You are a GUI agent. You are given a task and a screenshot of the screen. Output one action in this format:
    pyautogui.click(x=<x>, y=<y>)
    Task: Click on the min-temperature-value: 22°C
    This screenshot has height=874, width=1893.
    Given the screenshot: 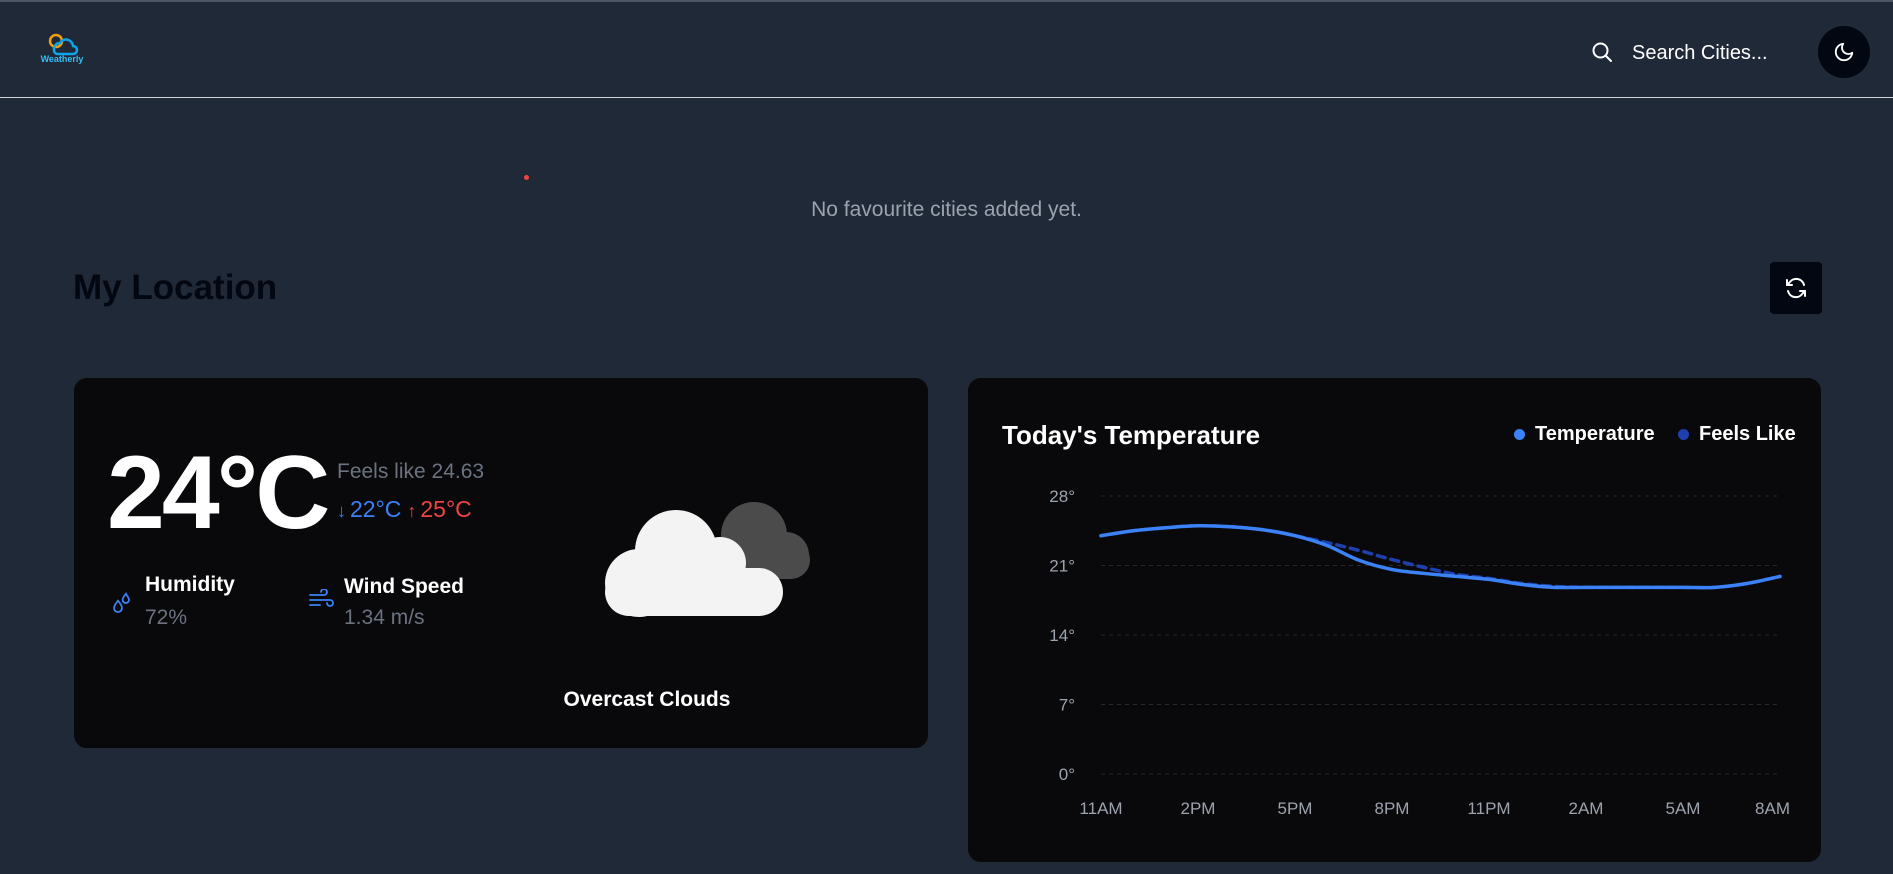 What is the action you would take?
    pyautogui.click(x=376, y=509)
    